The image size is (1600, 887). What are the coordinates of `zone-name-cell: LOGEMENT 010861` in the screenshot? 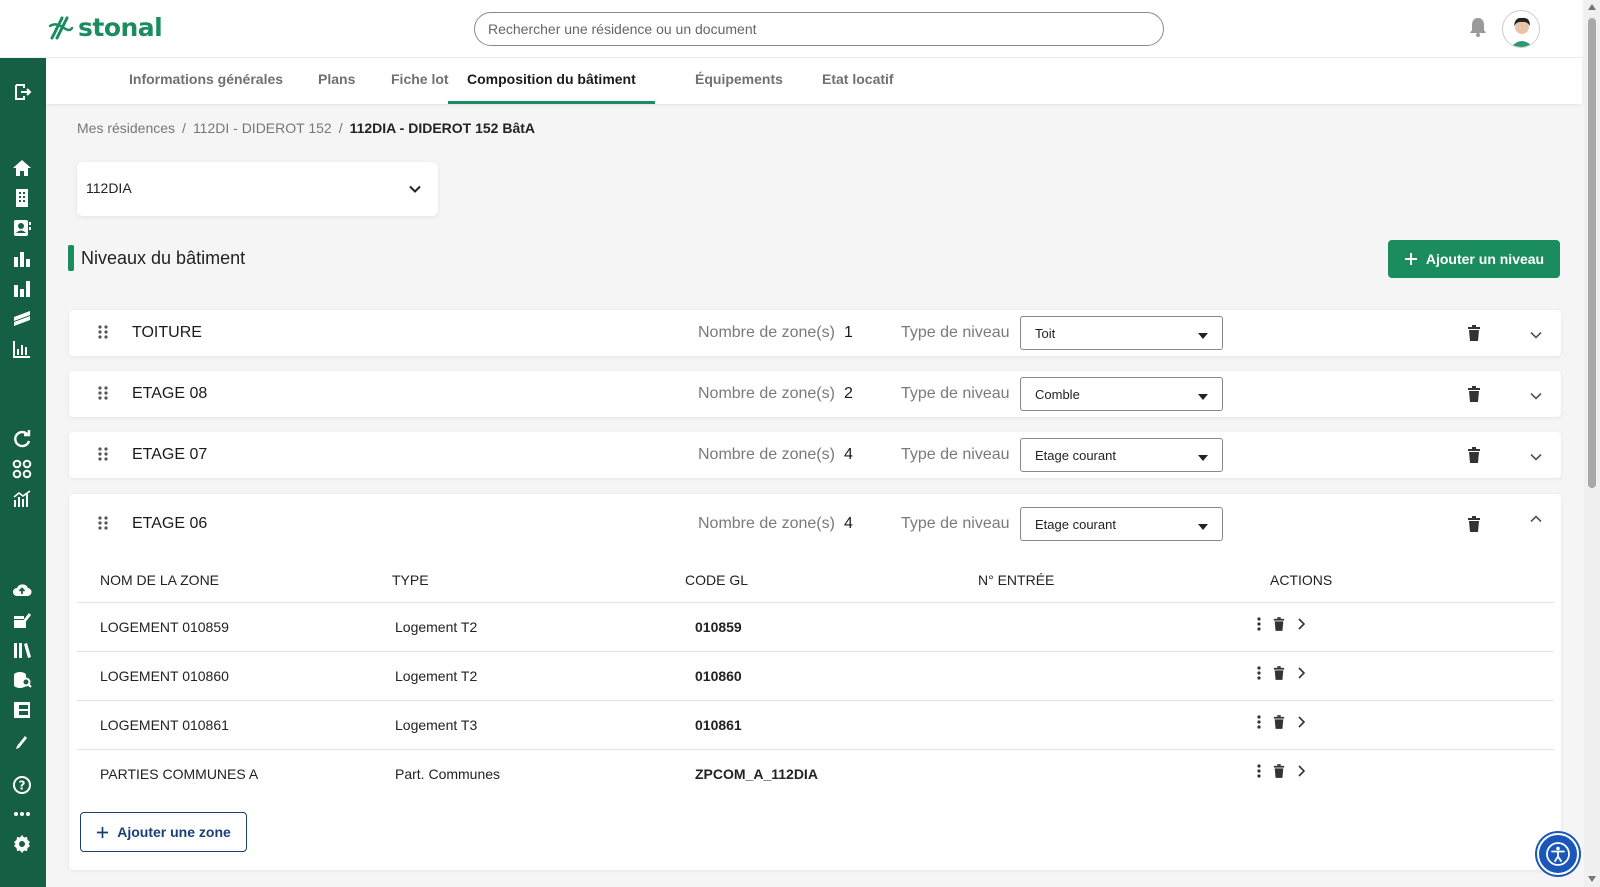 It's located at (164, 725).